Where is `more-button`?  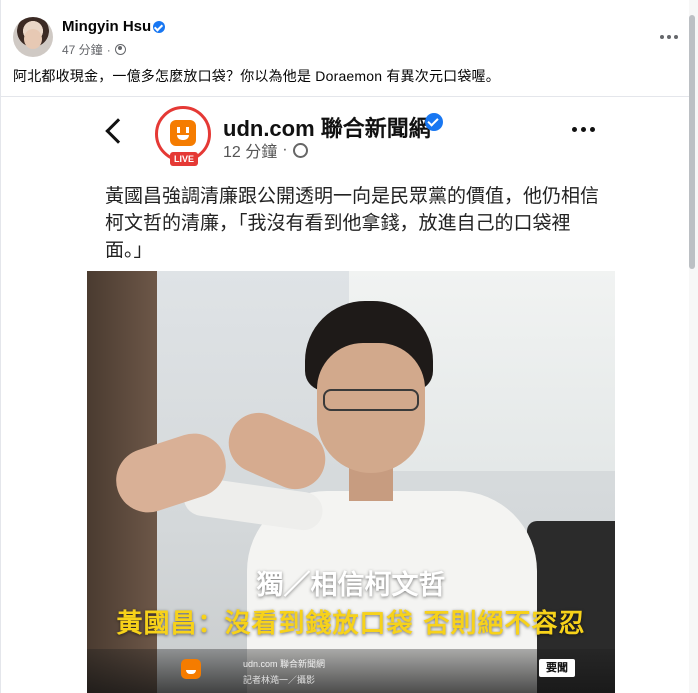
more-button is located at coordinates (669, 37).